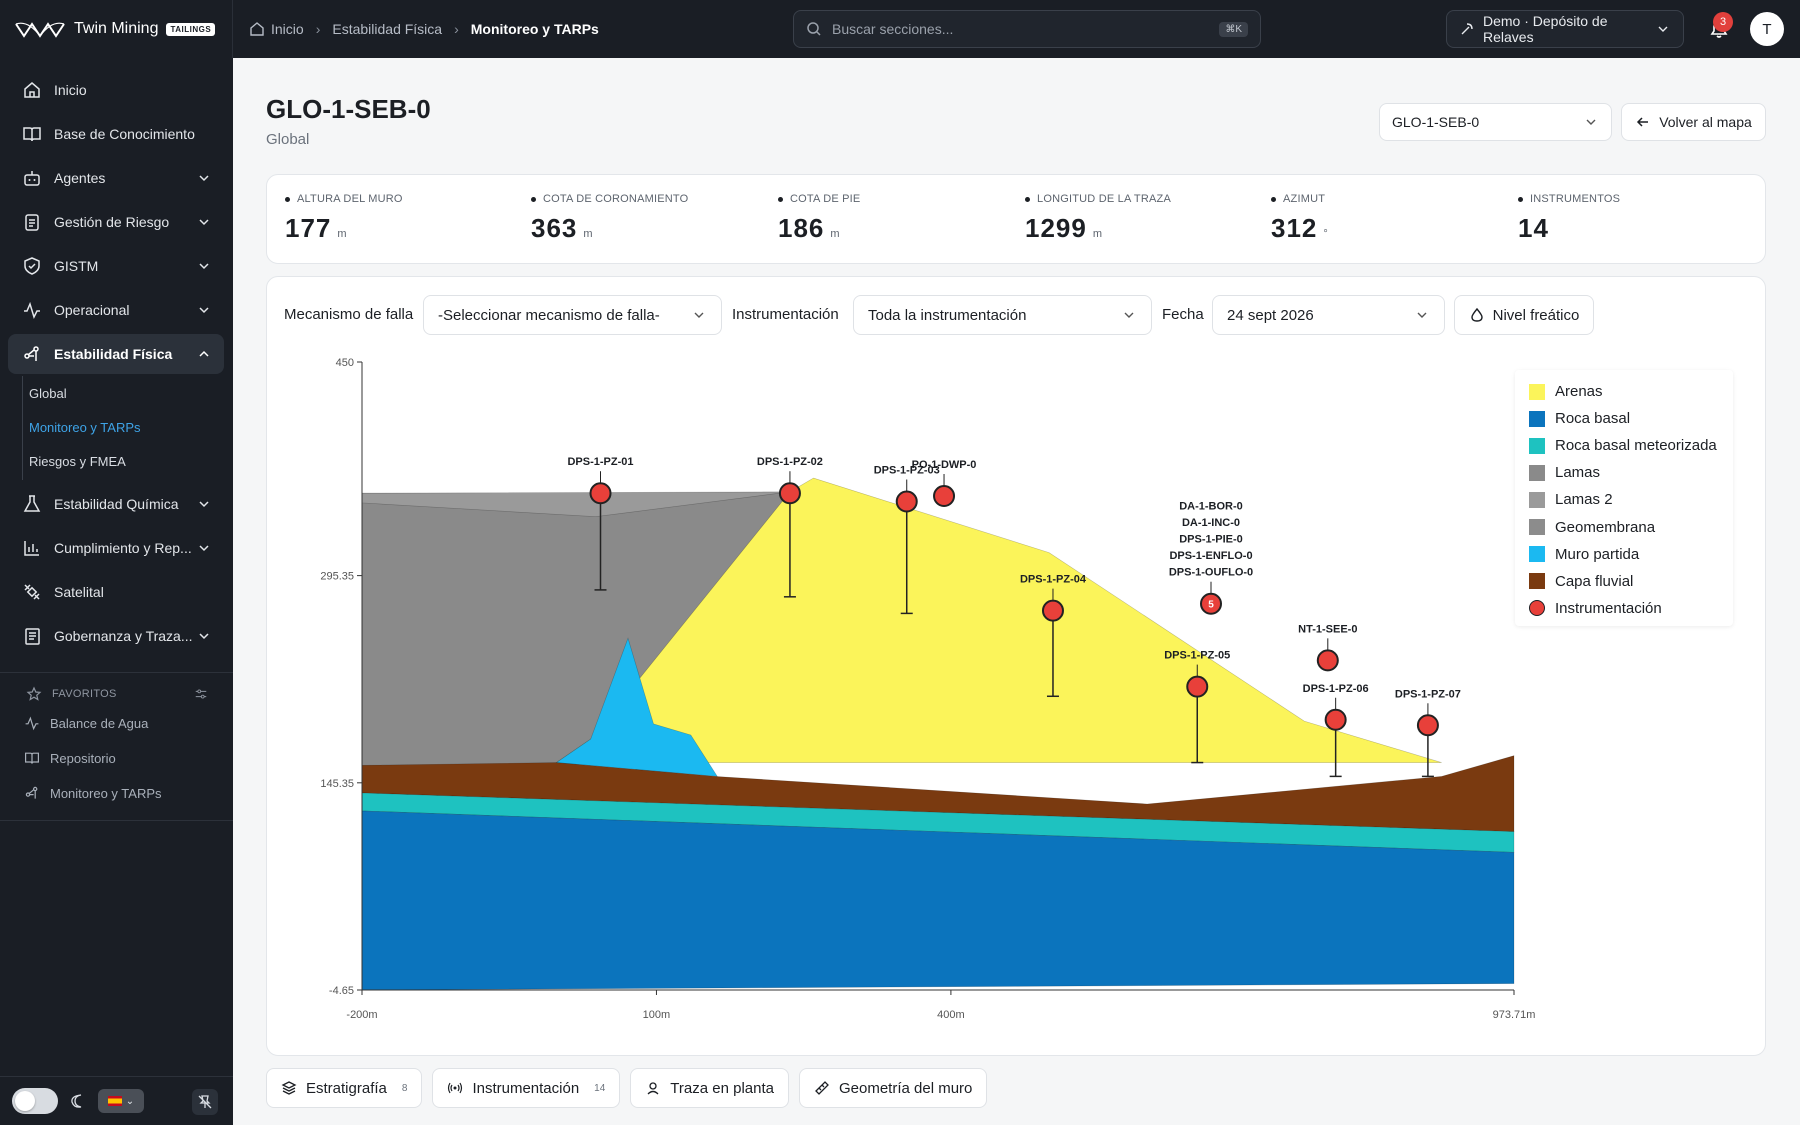 The image size is (1800, 1125). Describe the element at coordinates (1624, 472) in the screenshot. I see `legend-item: Lamas` at that location.